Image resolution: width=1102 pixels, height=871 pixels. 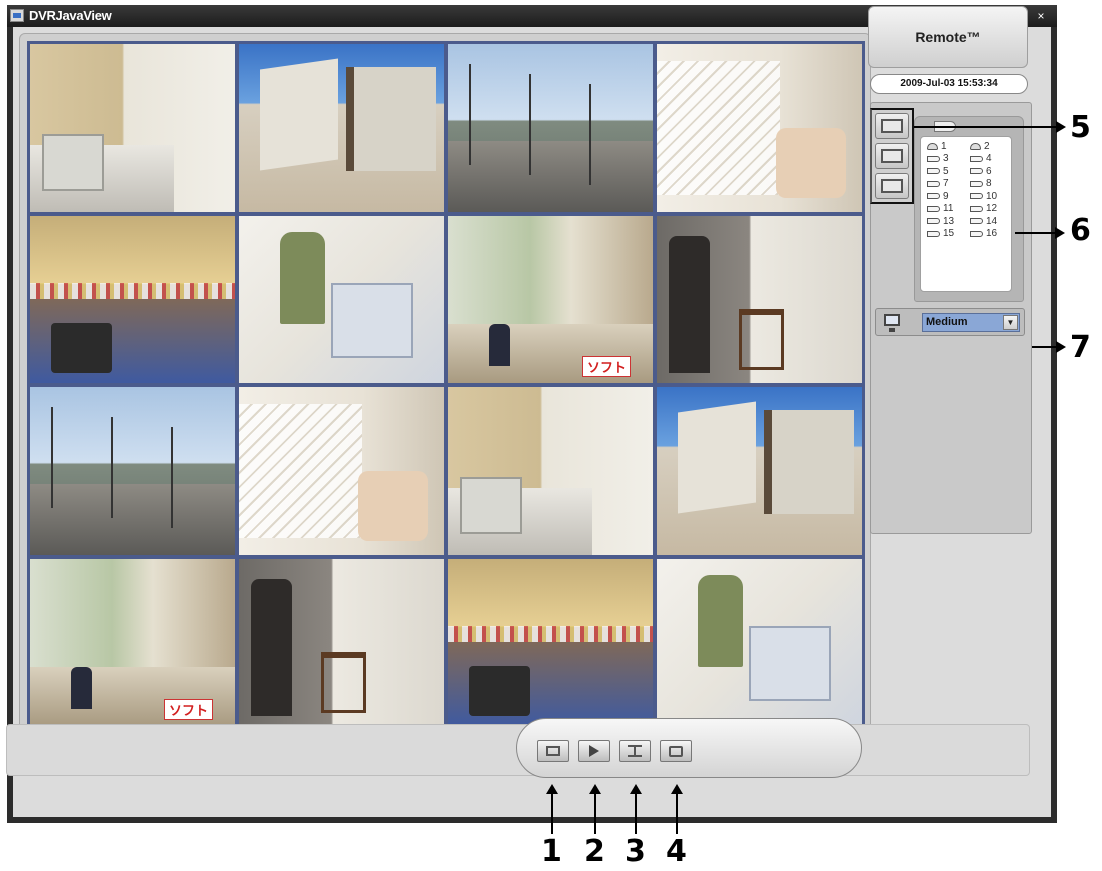 I want to click on camera-number-label: 10, so click(x=992, y=196).